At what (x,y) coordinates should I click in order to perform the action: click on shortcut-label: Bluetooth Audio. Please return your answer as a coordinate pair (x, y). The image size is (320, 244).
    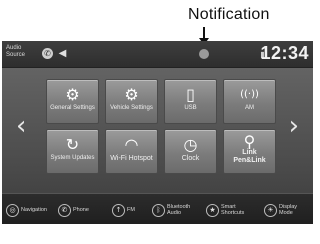
    Looking at the image, I should click on (179, 210).